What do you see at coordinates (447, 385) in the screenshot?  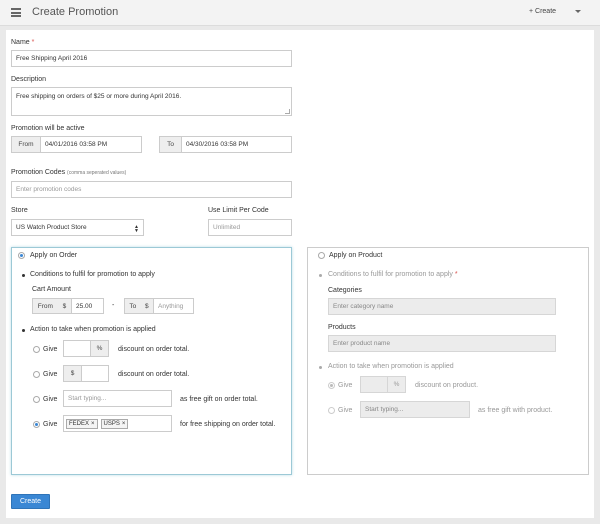 I see `product-discount-text: discount on product.` at bounding box center [447, 385].